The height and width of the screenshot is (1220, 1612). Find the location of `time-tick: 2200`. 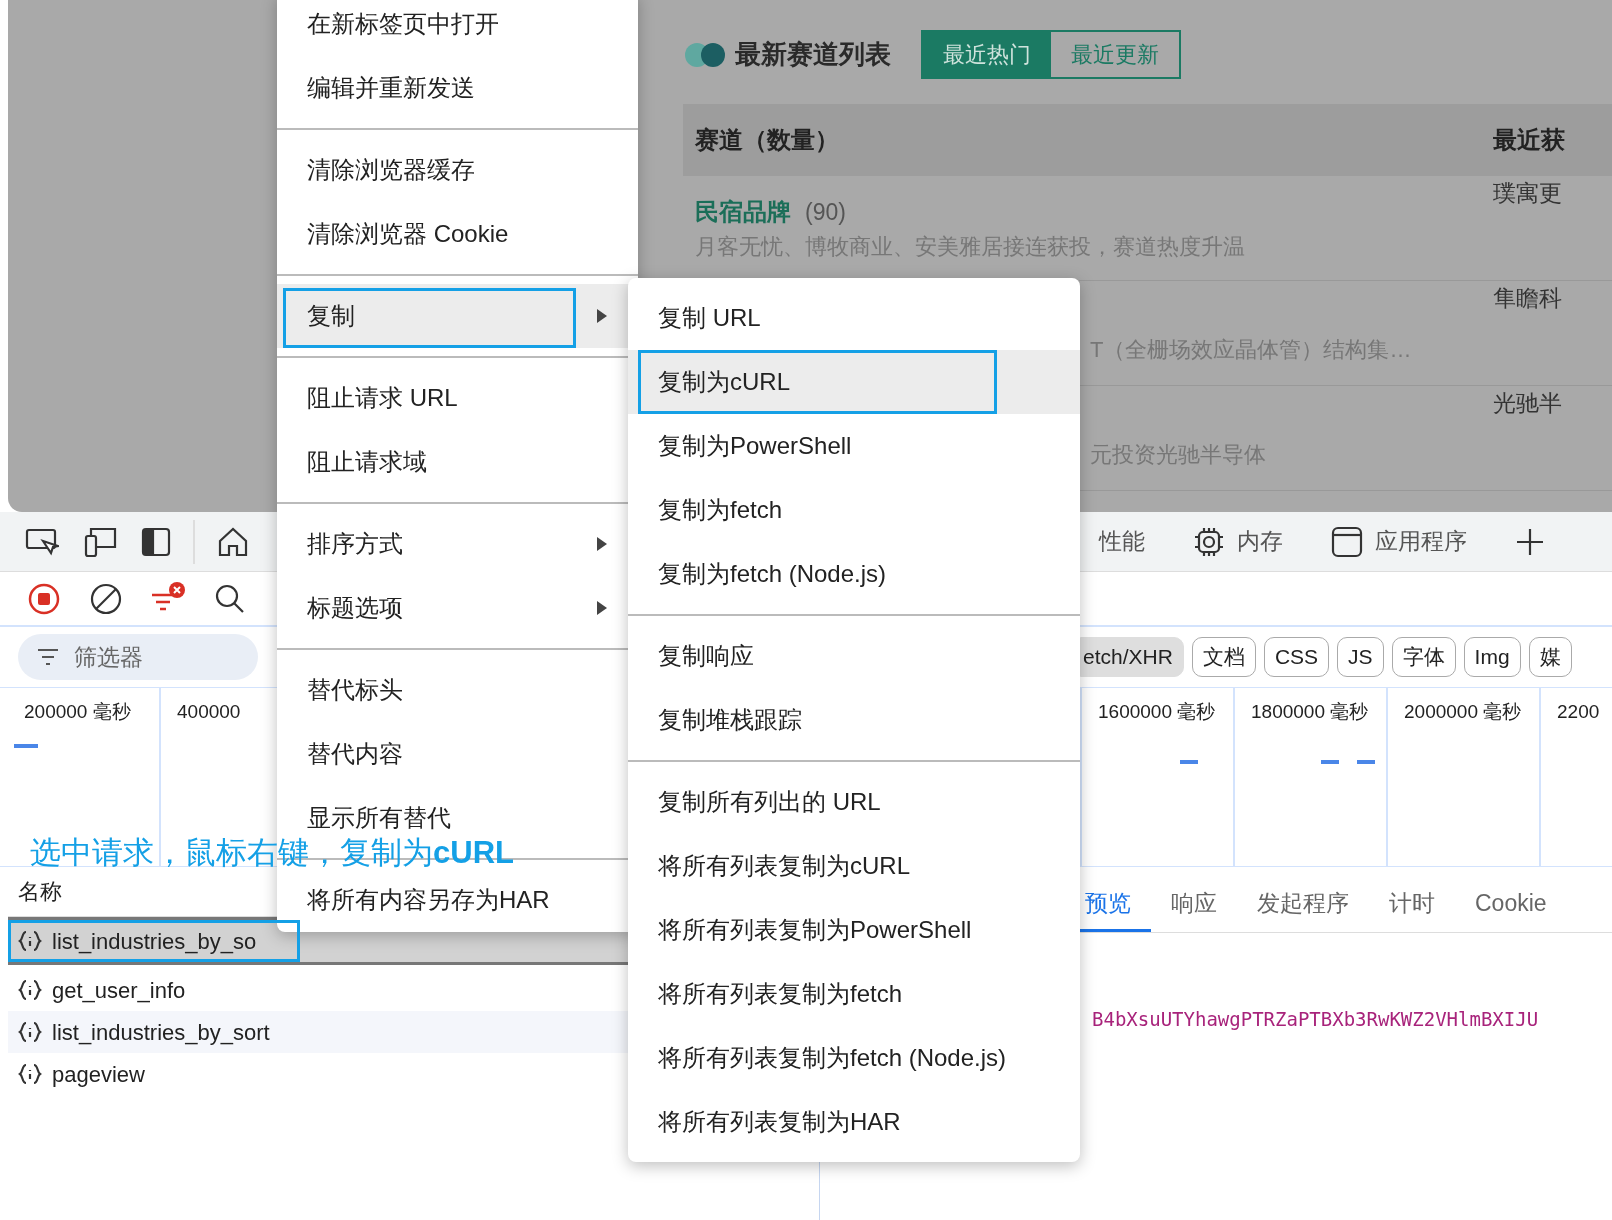

time-tick: 2200 is located at coordinates (1578, 711).